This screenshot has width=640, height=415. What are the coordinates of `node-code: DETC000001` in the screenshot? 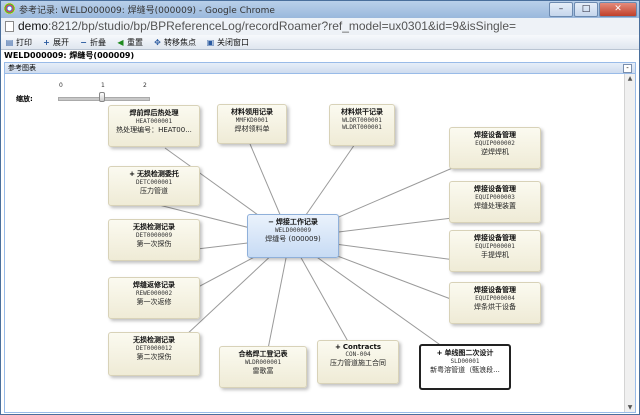 It's located at (154, 182).